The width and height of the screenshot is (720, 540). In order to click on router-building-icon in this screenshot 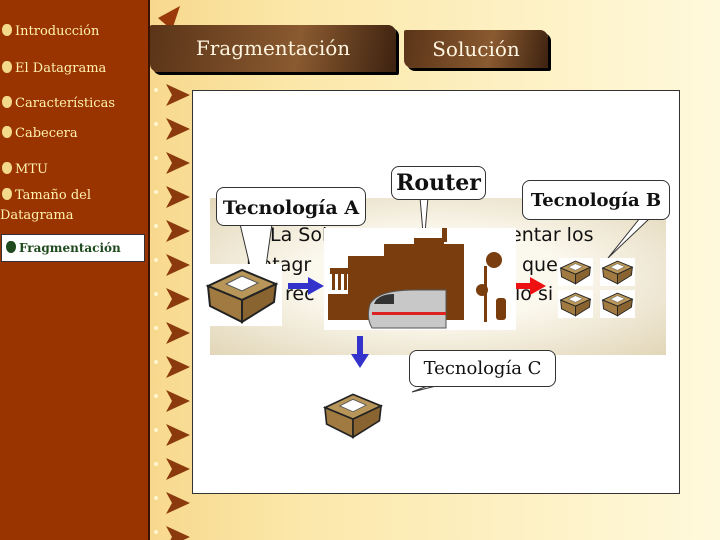, I will do `click(420, 279)`.